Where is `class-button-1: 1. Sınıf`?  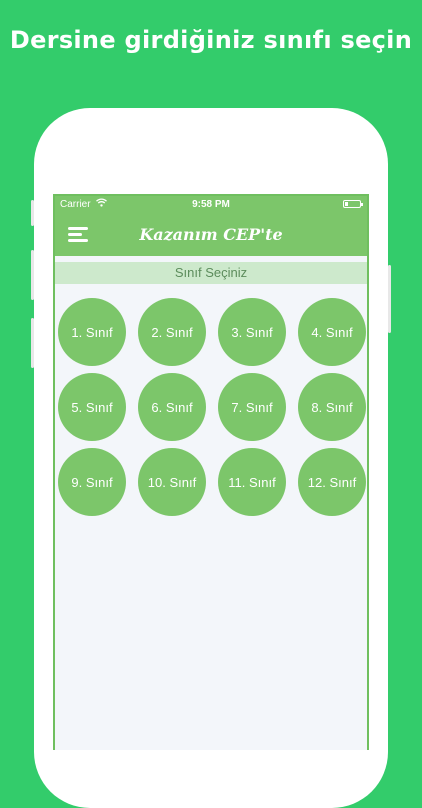 class-button-1: 1. Sınıf is located at coordinates (92, 332).